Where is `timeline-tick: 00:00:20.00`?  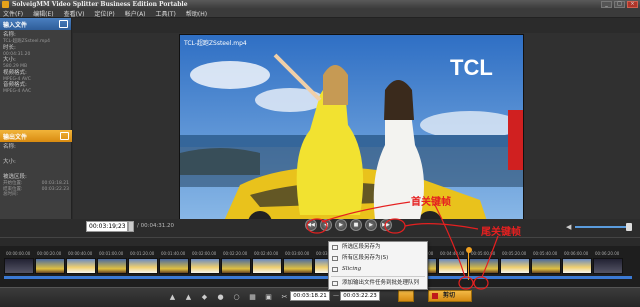 timeline-tick: 00:00:20.00 is located at coordinates (49, 253).